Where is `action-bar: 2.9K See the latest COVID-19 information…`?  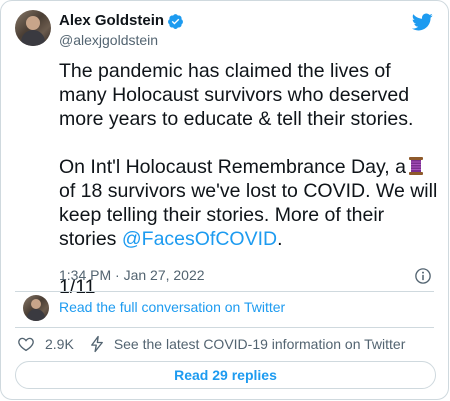
action-bar: 2.9K See the latest COVID-19 information… is located at coordinates (211, 344).